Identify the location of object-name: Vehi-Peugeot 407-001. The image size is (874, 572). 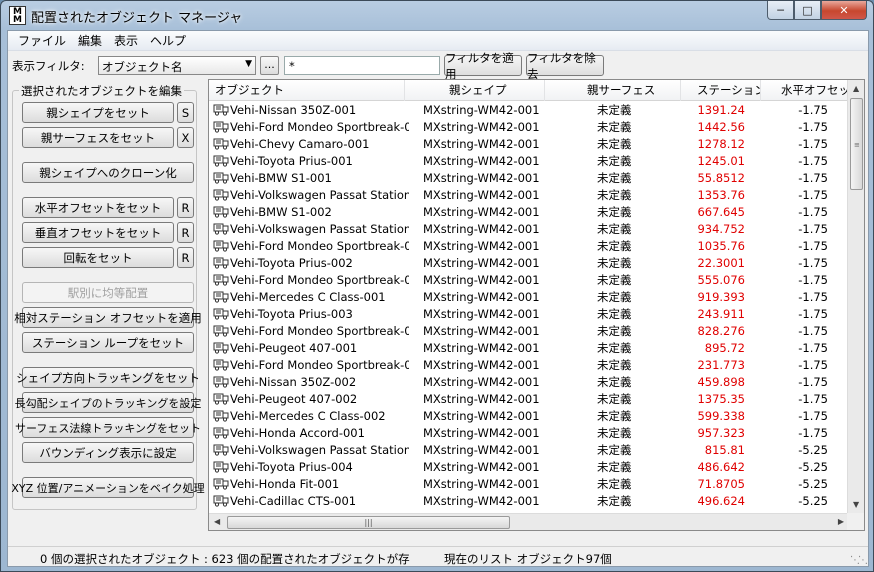
(294, 348).